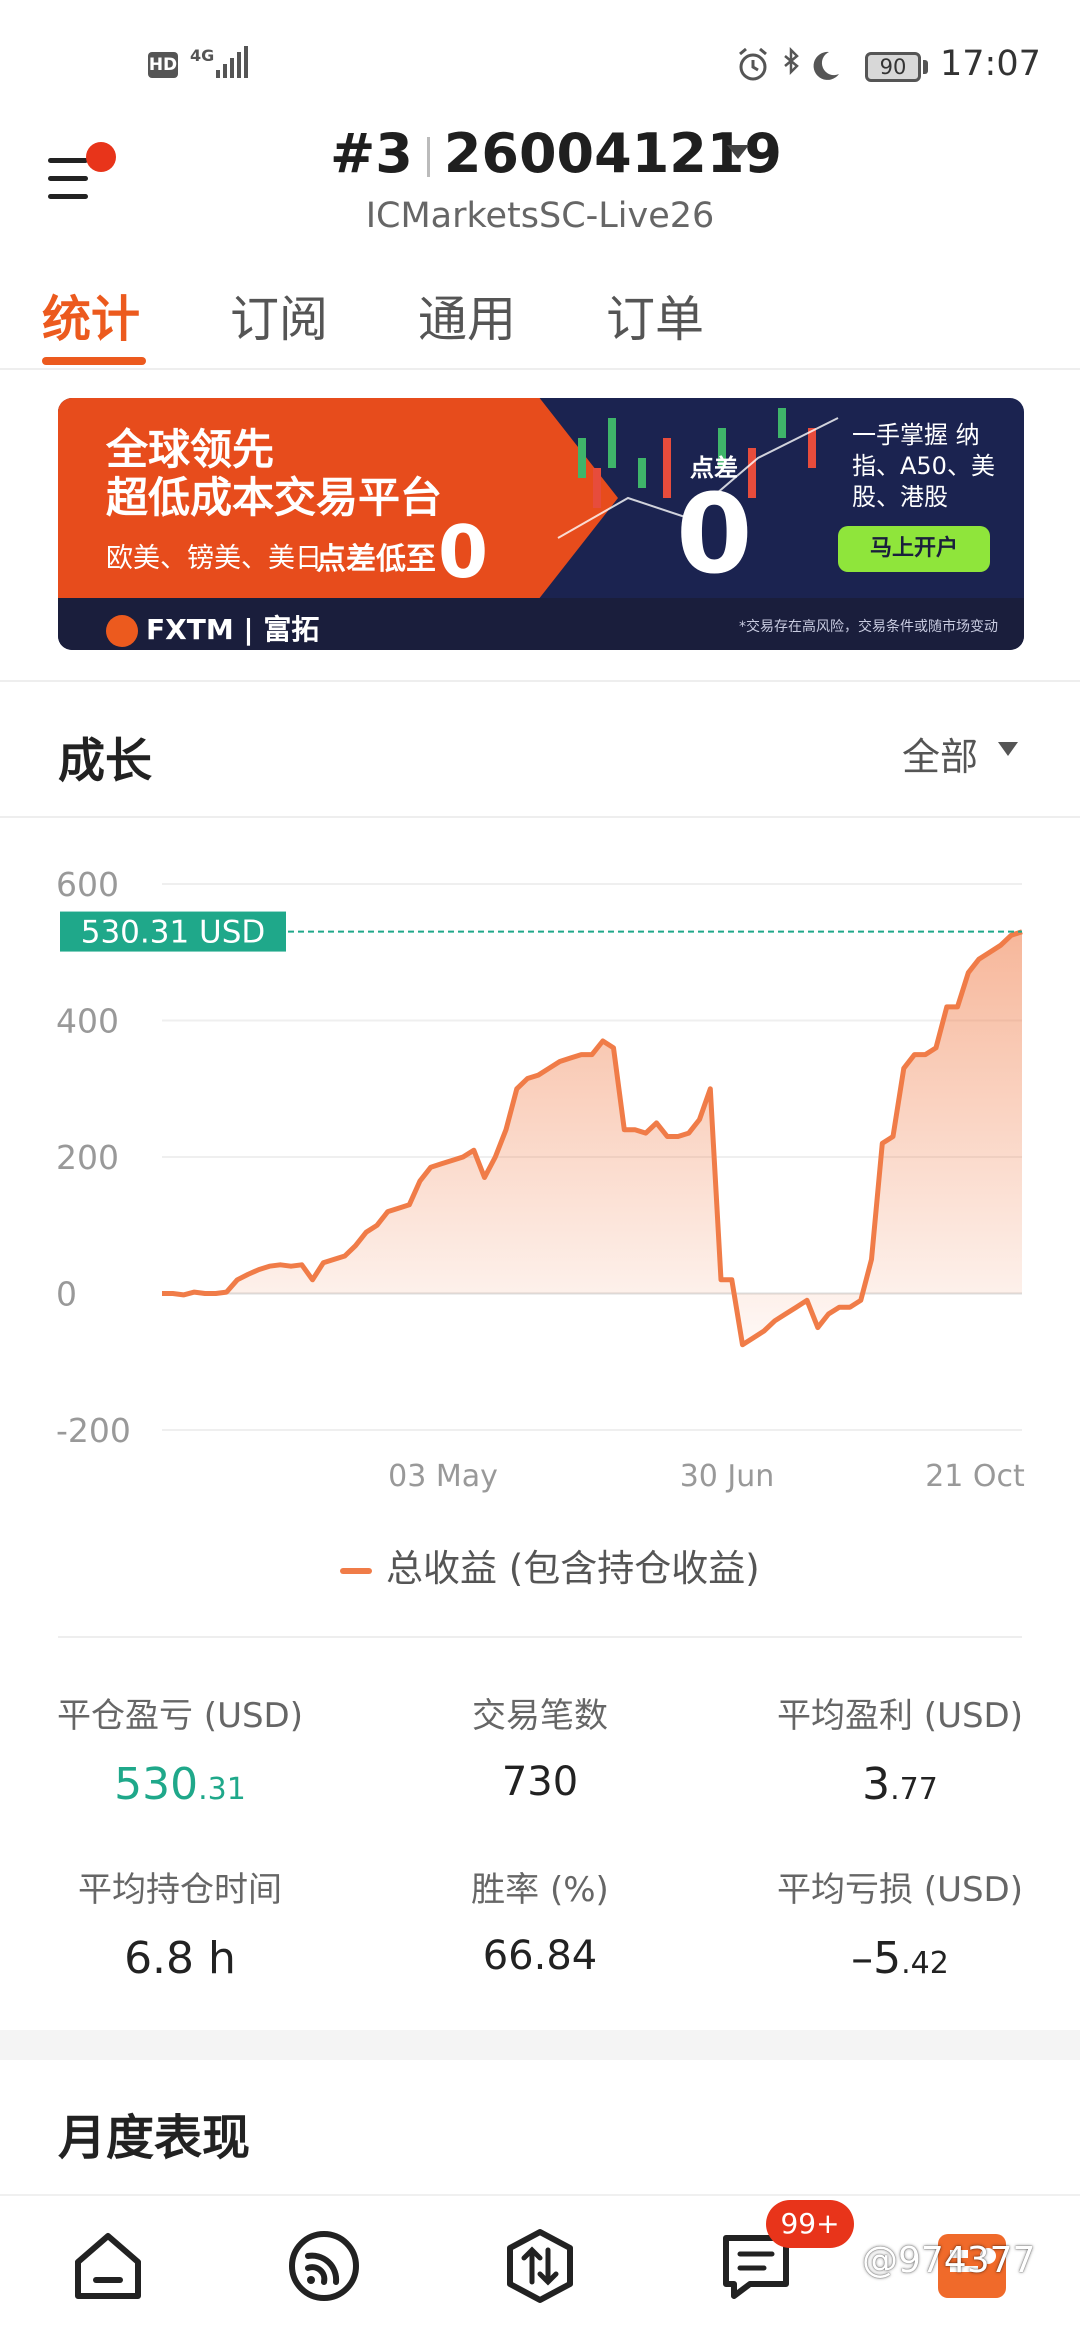  I want to click on legend-swatch, so click(356, 1570).